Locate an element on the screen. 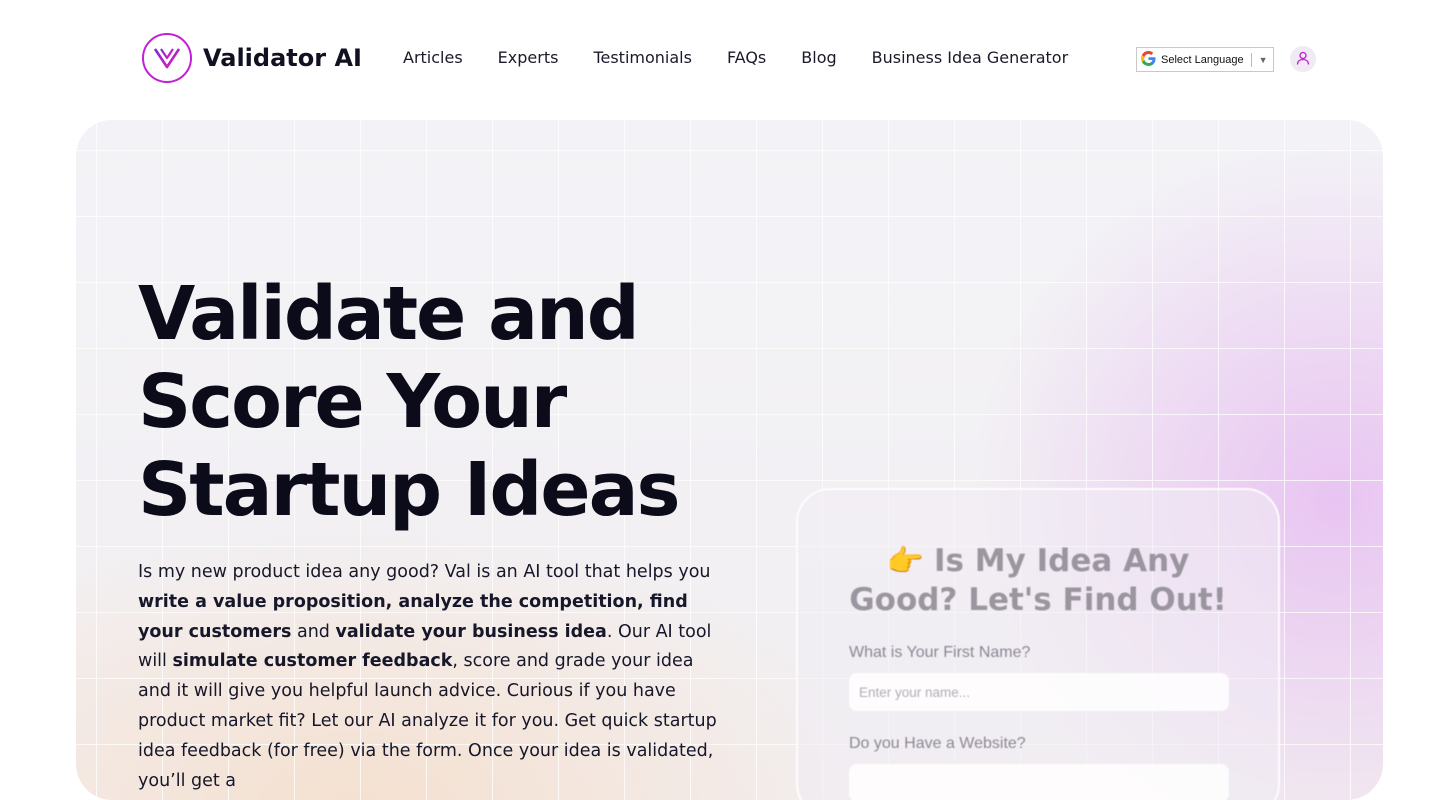 The height and width of the screenshot is (800, 1456). language-selector: Select Language ▼ is located at coordinates (1205, 59).